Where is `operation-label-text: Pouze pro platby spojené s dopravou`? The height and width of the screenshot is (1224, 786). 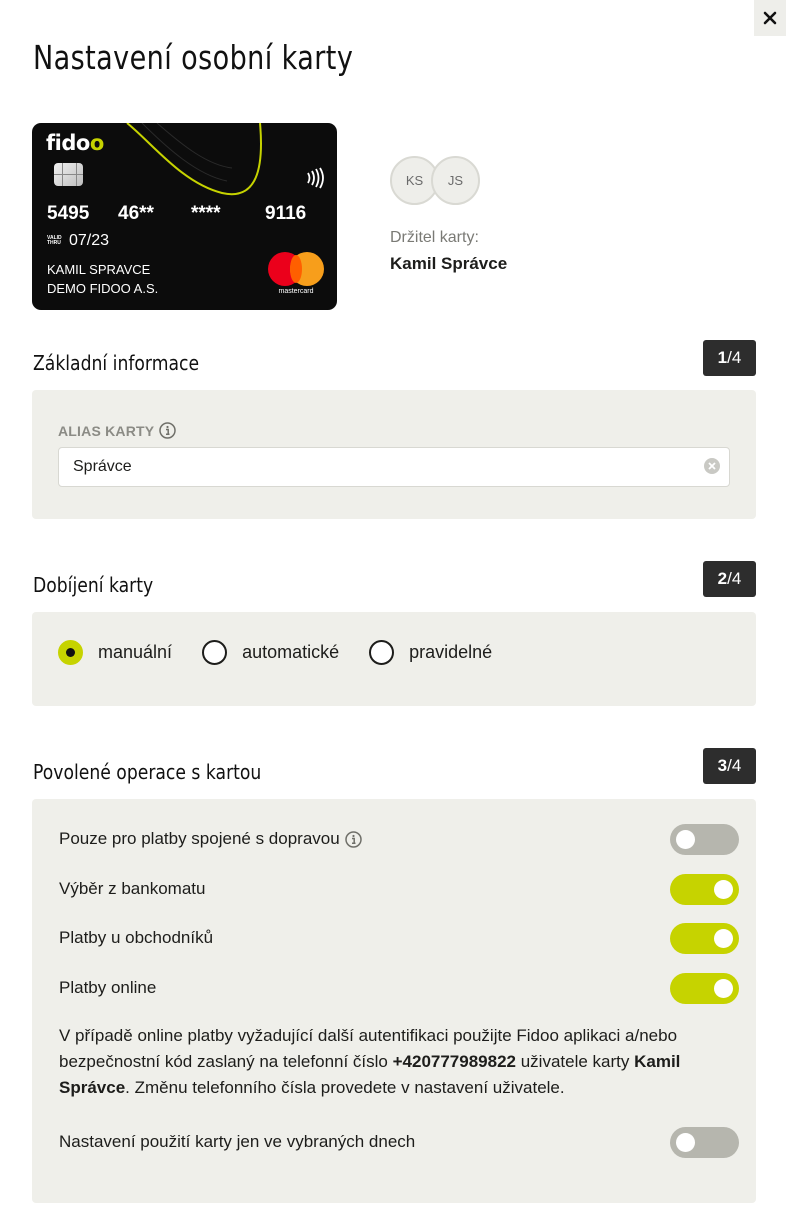
operation-label-text: Pouze pro platby spojené s dopravou is located at coordinates (199, 838).